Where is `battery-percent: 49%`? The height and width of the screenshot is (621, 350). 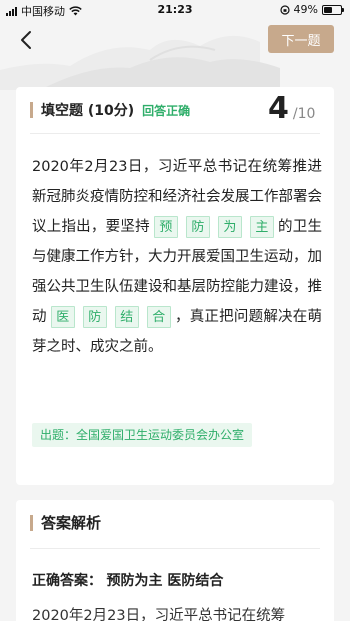 battery-percent: 49% is located at coordinates (305, 9).